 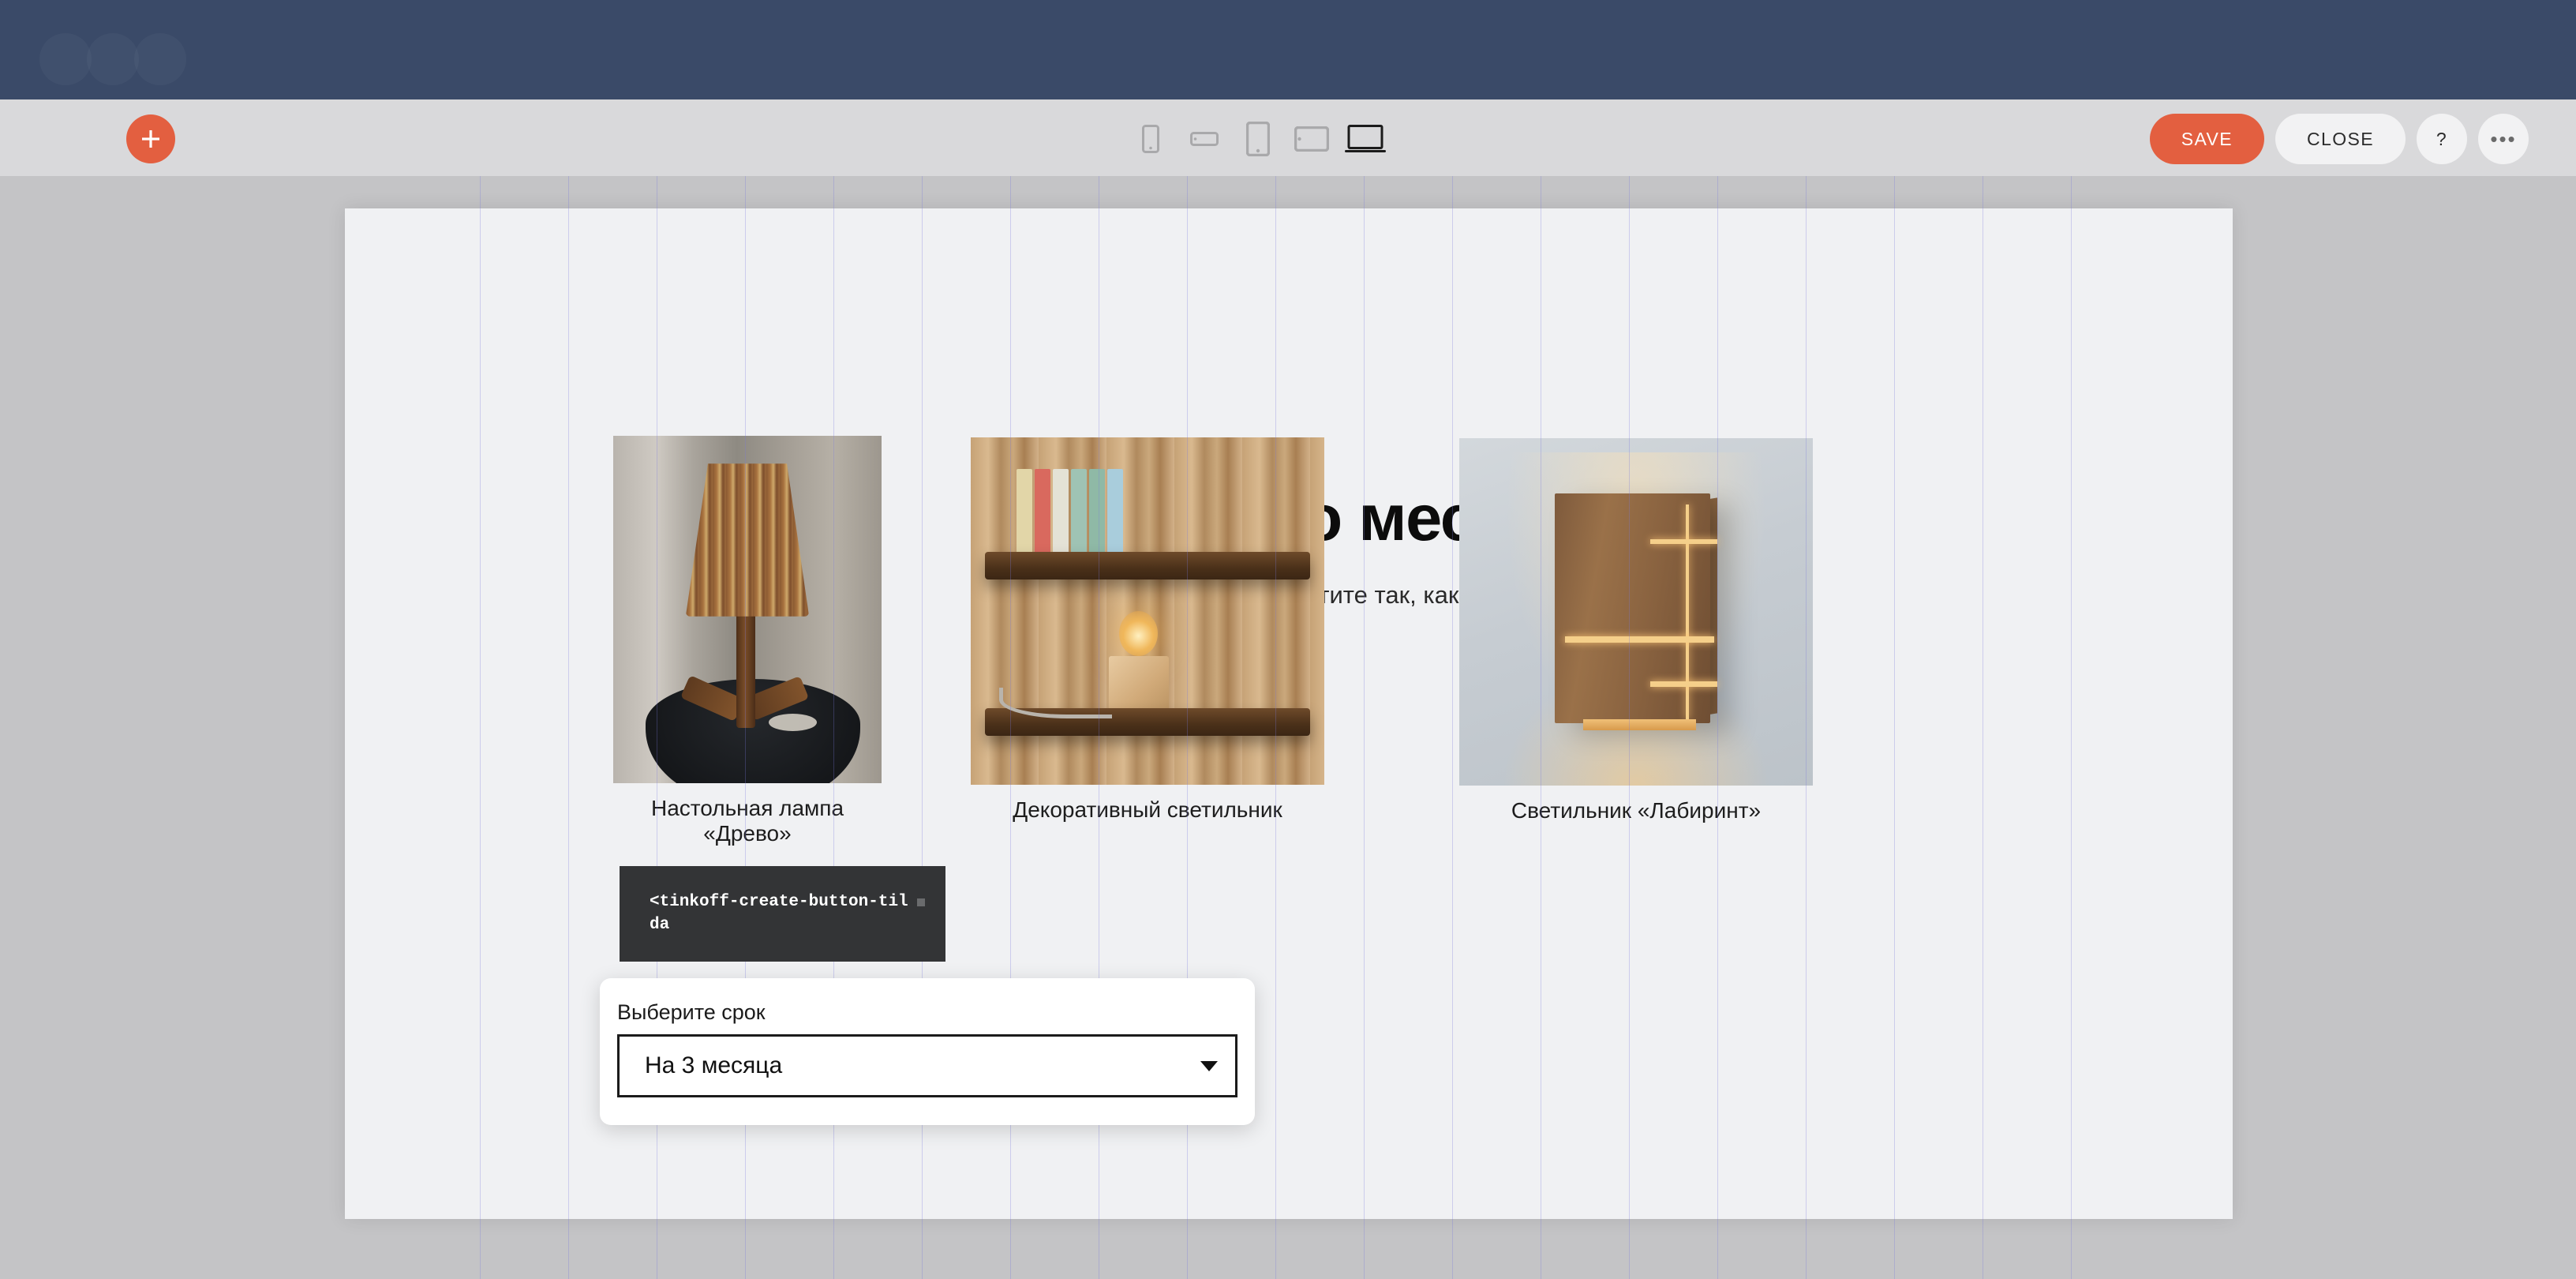 I want to click on device-tablet-landscape-button, so click(x=1312, y=139).